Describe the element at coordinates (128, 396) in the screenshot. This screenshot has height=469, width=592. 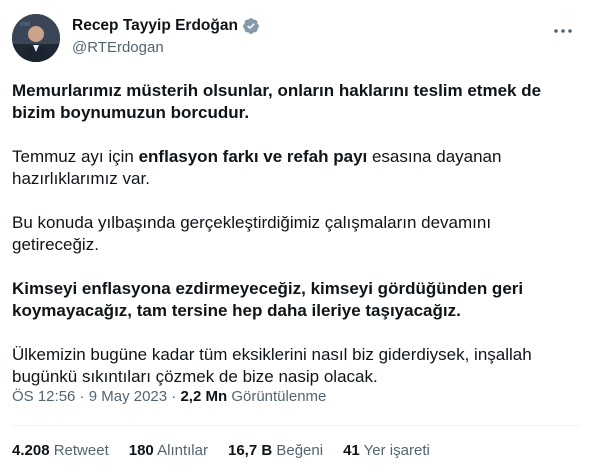
I see `tweet-date: 9 May 2023` at that location.